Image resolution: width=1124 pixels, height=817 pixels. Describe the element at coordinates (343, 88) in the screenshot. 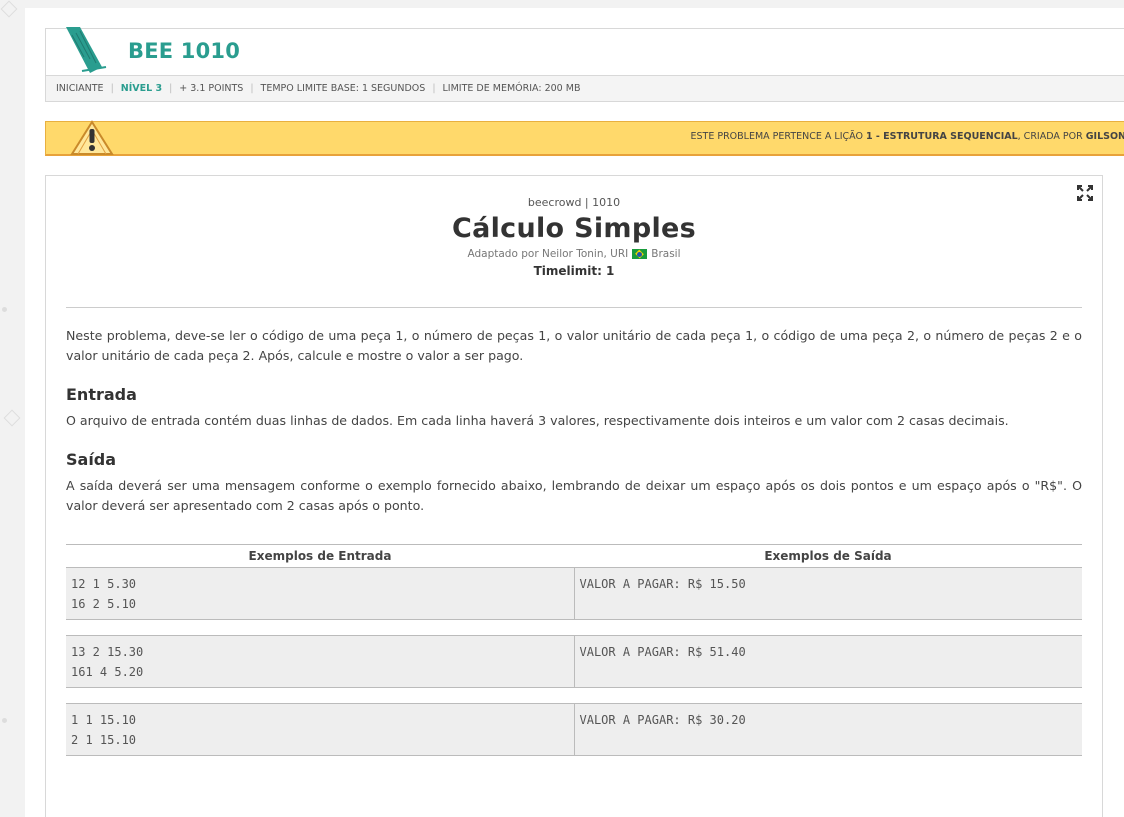

I see `time-limit-label: TEMPO LIMITE BASE: 1 SEGUNDOS` at that location.